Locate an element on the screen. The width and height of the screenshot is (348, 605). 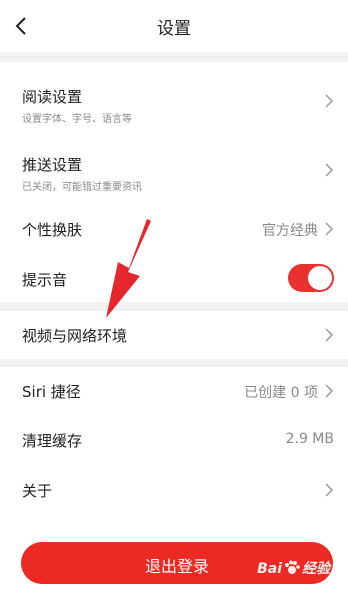
notification-sound-label: 提示音 is located at coordinates (45, 280).